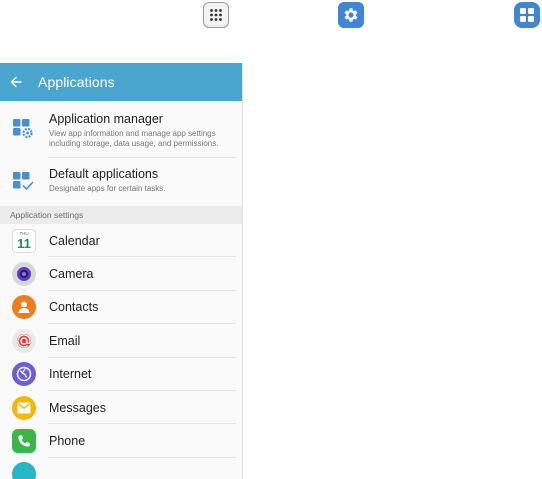  I want to click on app-label: Email, so click(65, 340).